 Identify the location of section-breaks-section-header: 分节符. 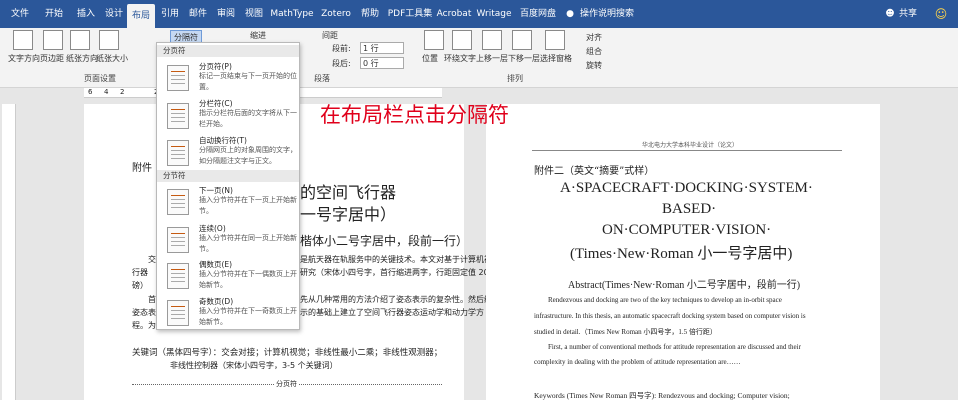
(228, 176).